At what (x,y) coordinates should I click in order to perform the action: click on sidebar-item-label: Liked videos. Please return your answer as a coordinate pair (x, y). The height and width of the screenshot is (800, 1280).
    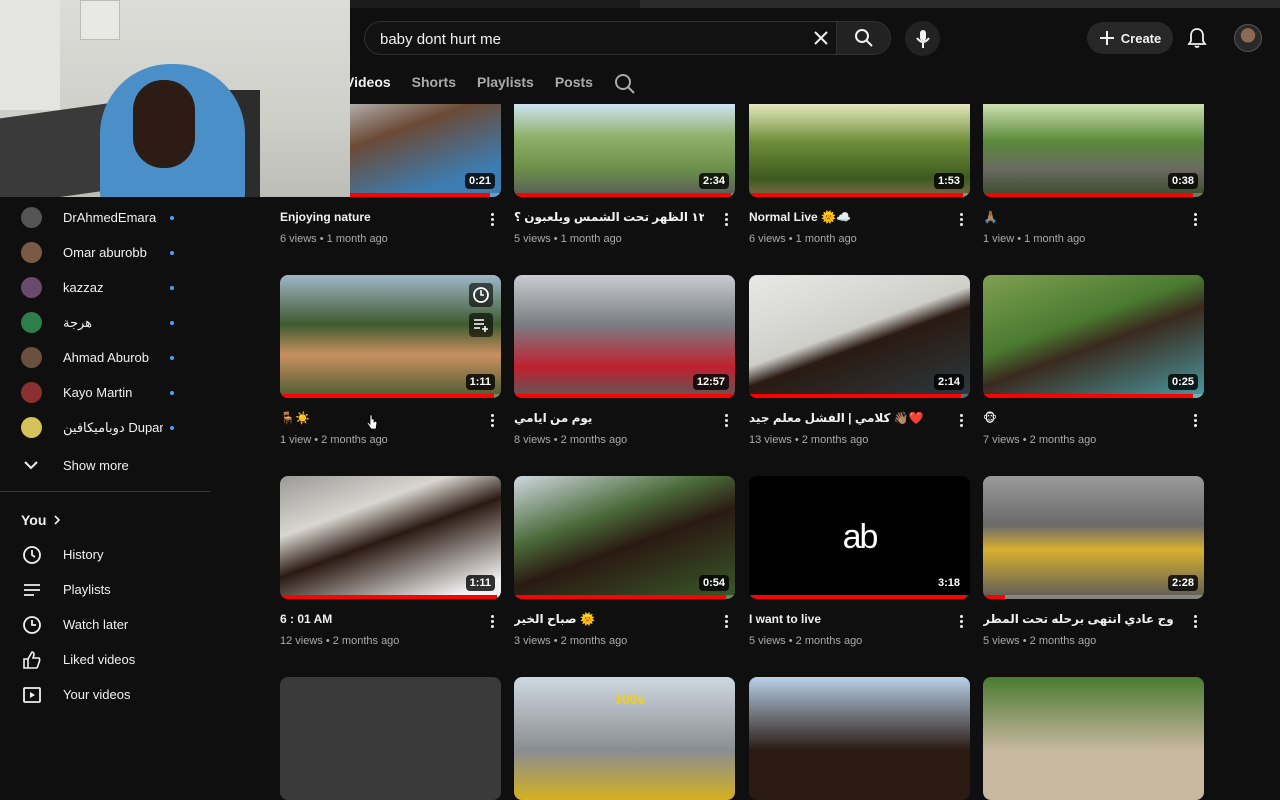
    Looking at the image, I should click on (99, 659).